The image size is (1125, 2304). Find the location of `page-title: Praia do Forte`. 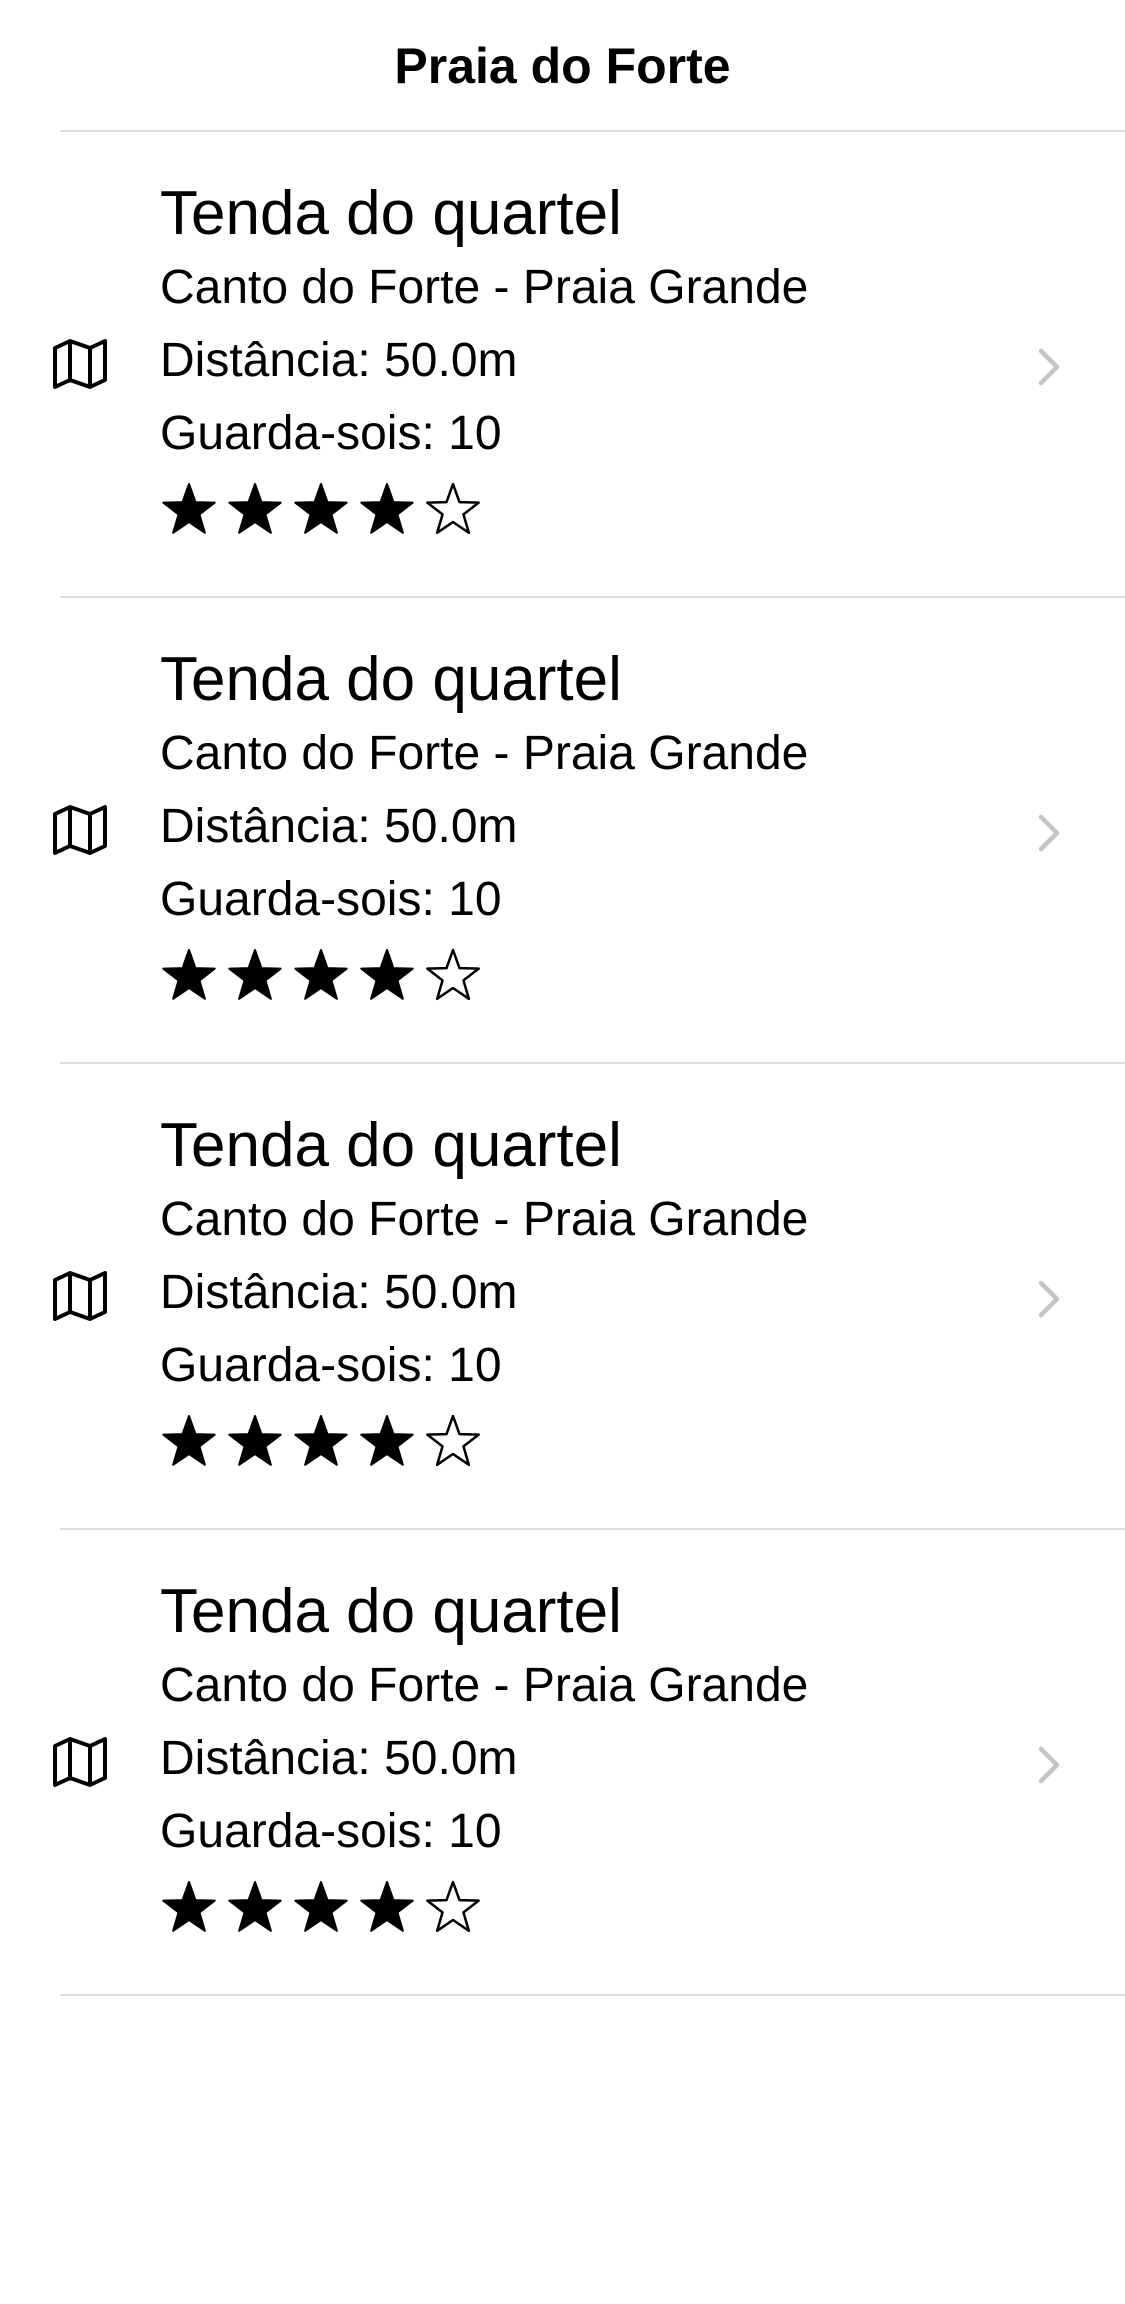

page-title: Praia do Forte is located at coordinates (562, 66).